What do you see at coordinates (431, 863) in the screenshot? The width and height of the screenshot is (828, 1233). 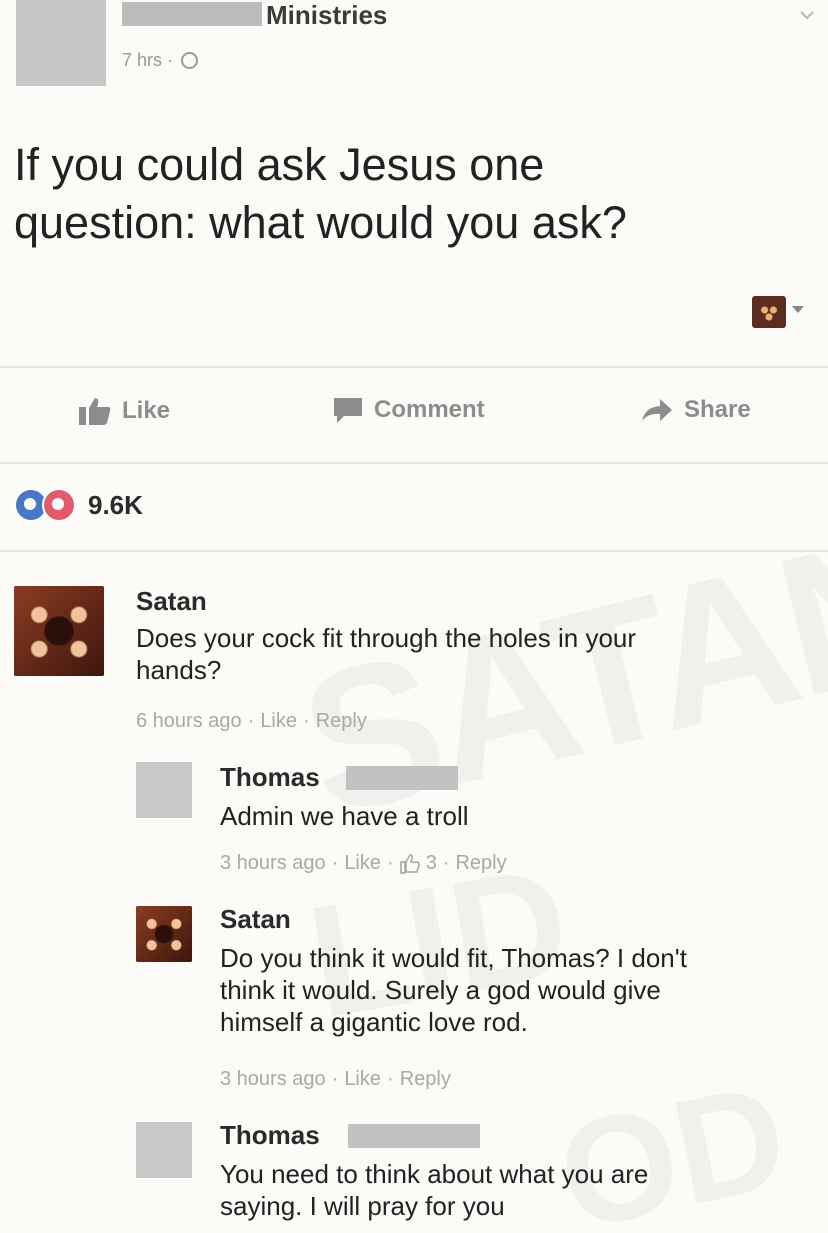 I see `comment-like-count: 3` at bounding box center [431, 863].